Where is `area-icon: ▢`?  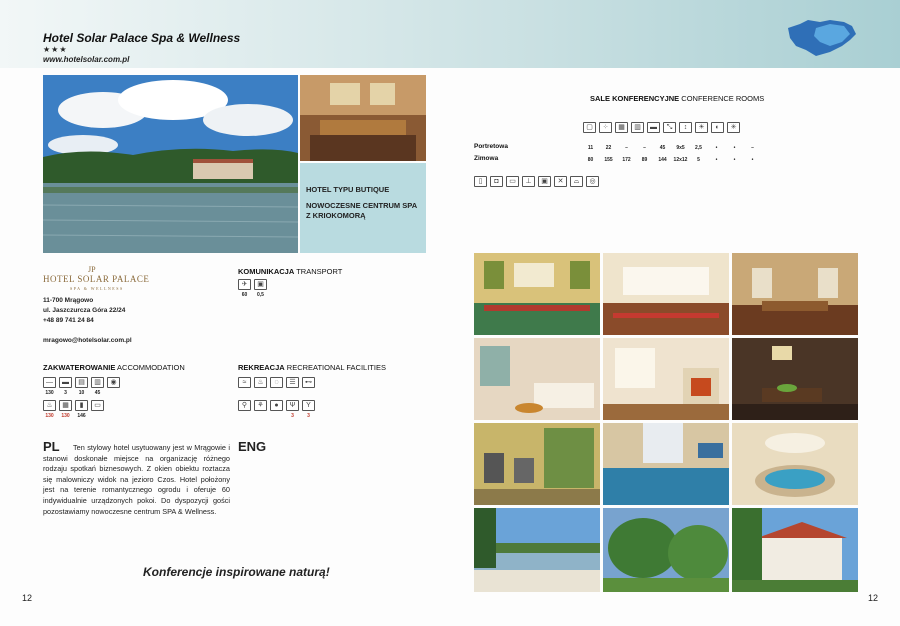
area-icon: ▢ is located at coordinates (589, 127).